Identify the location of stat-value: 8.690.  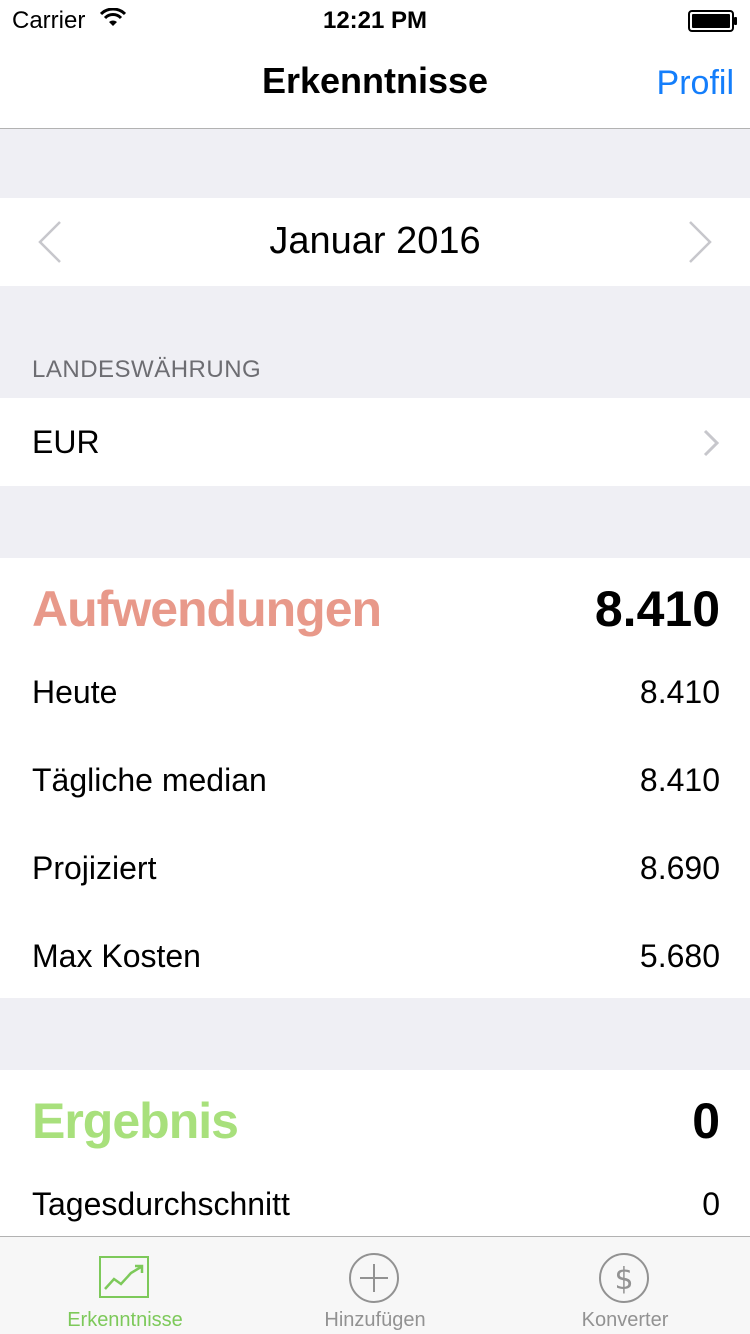
(679, 868).